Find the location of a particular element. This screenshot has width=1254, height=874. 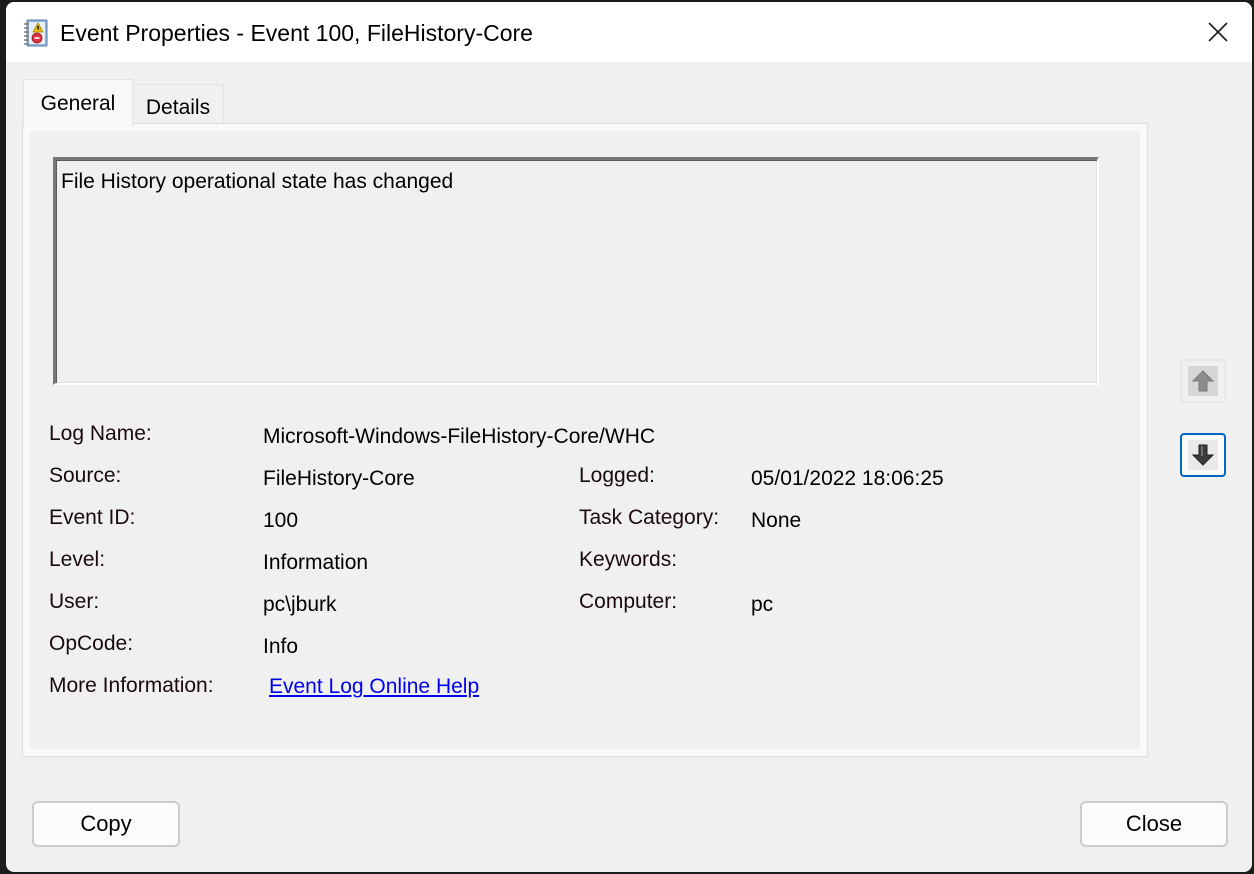

opcode-label: OpCode: is located at coordinates (91, 643).